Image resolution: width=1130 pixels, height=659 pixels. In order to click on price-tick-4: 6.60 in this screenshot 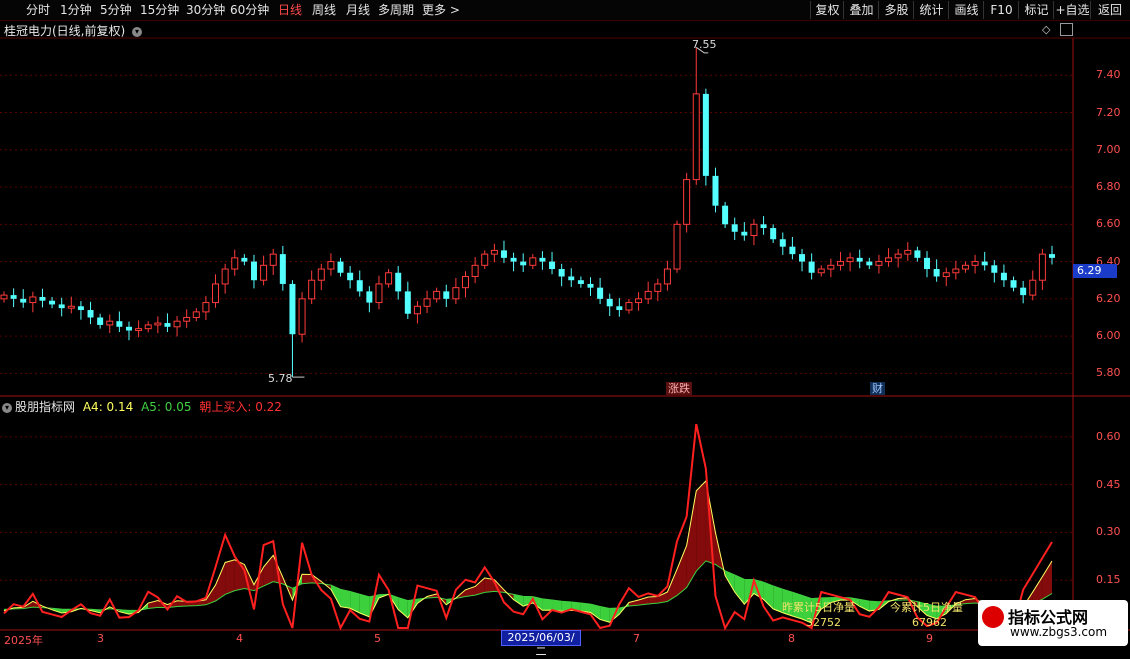, I will do `click(1108, 224)`.